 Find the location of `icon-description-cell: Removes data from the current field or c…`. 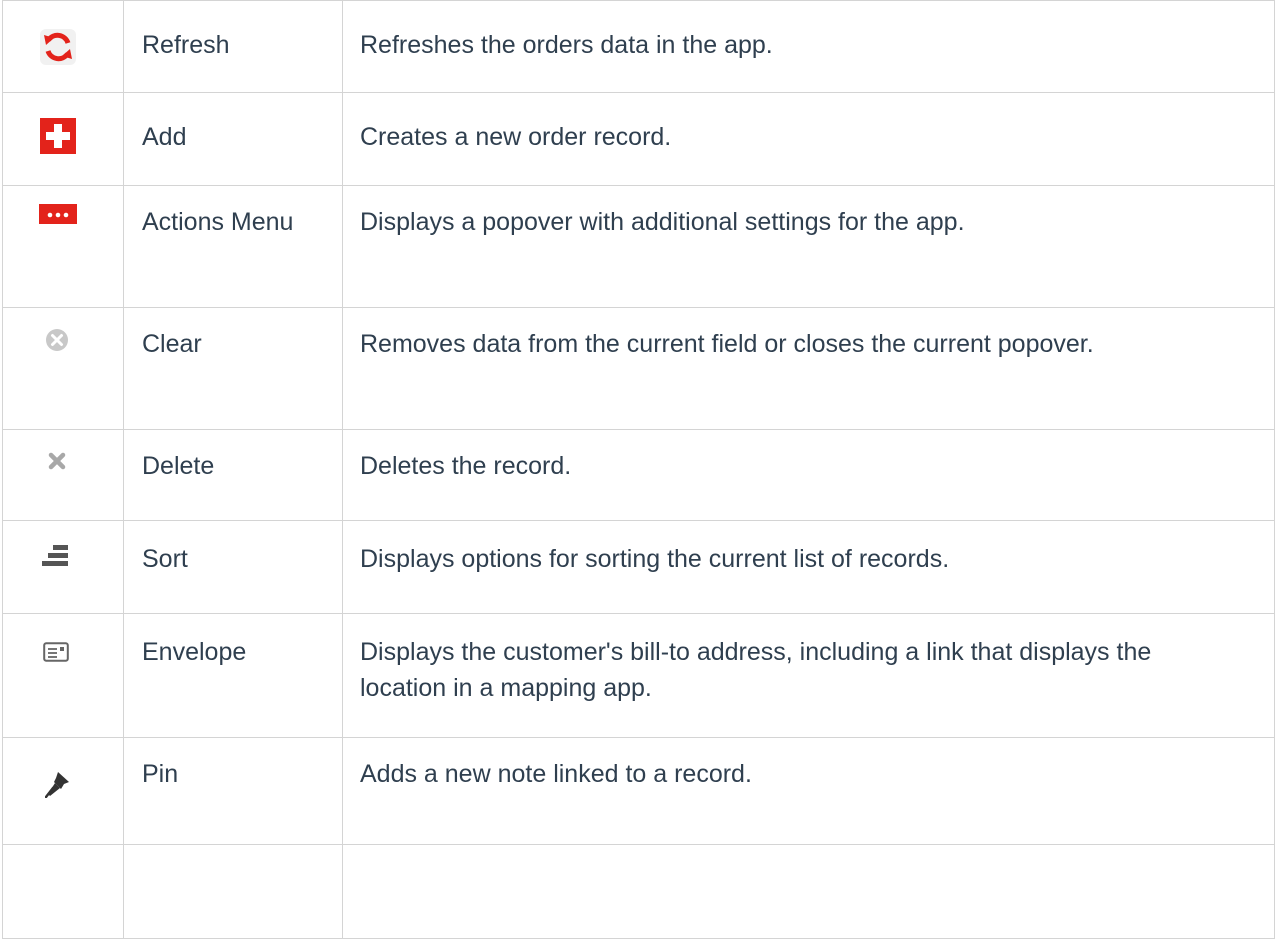

icon-description-cell: Removes data from the current field or c… is located at coordinates (808, 368).